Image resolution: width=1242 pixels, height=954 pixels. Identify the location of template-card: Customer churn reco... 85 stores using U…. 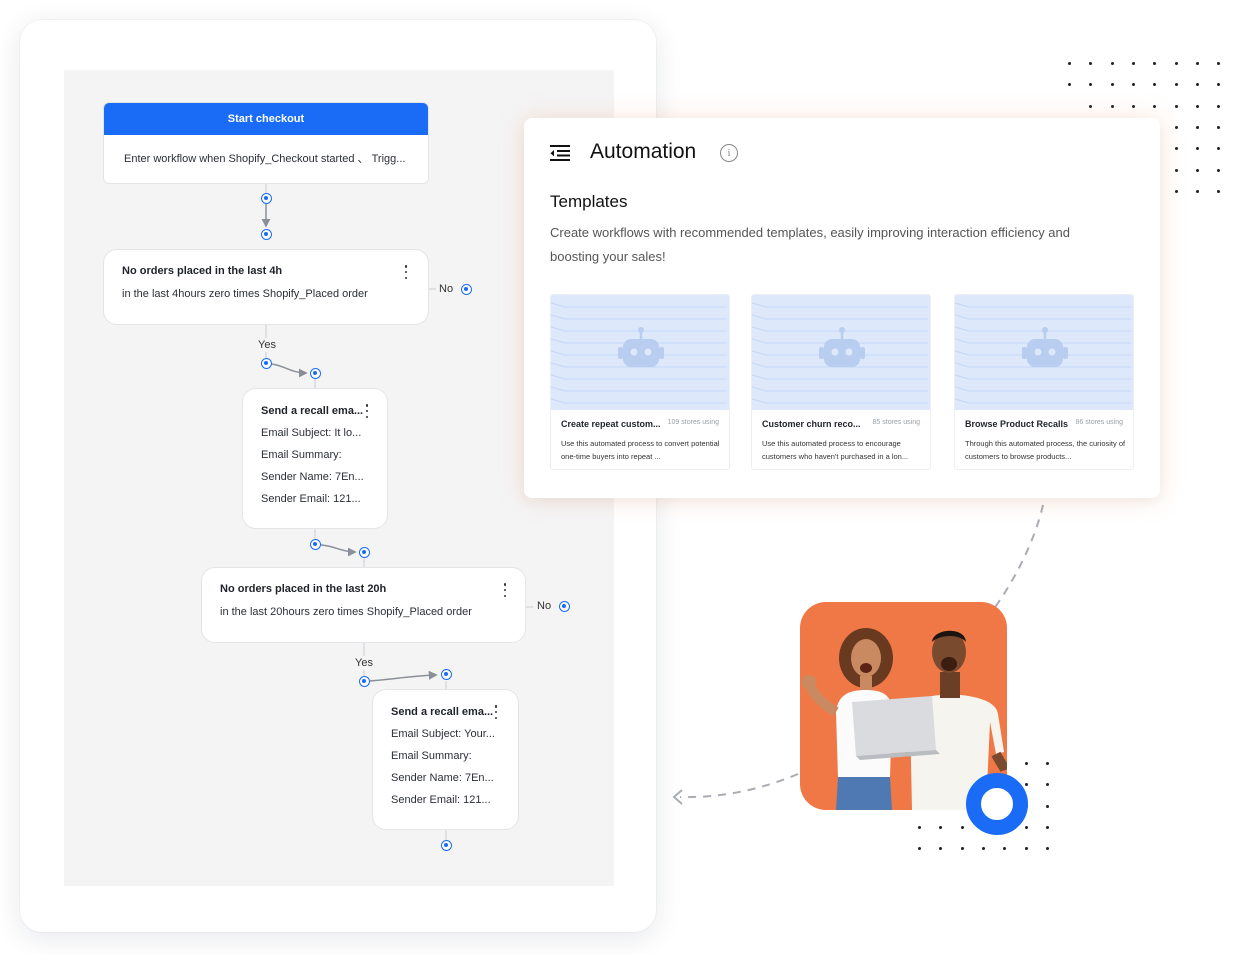
(841, 382).